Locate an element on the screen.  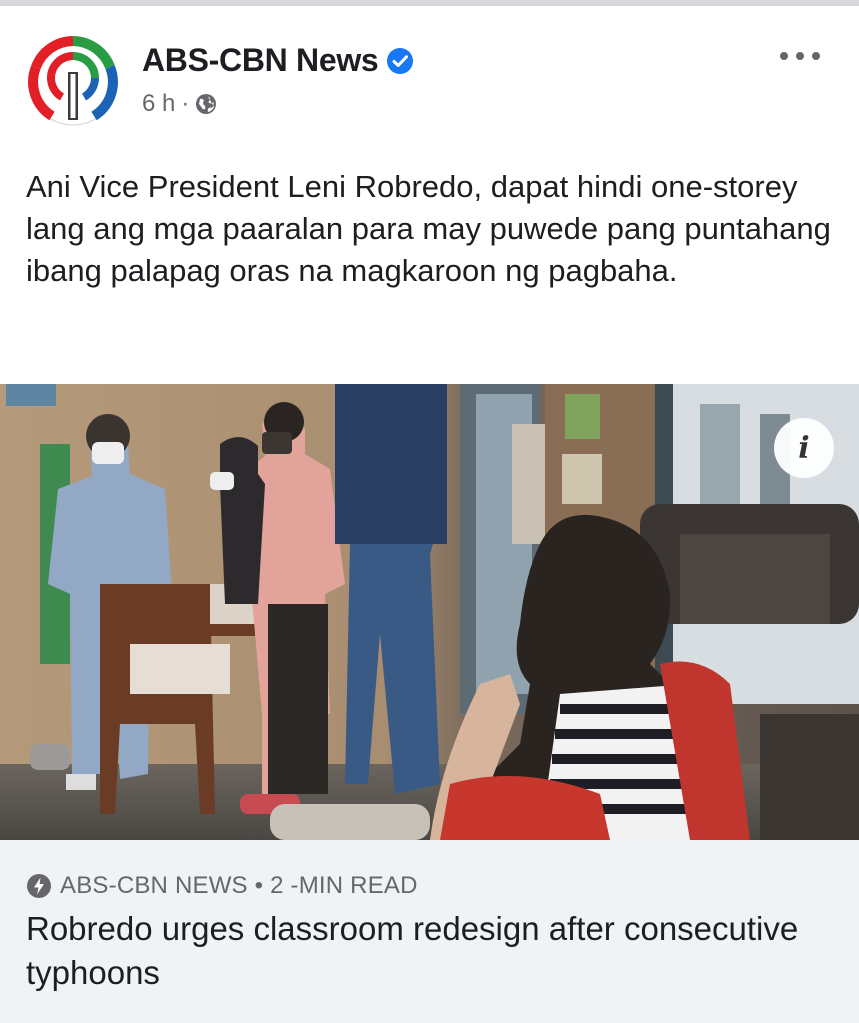
post-header: ABS-CBN News 6 h · is located at coordinates (429, 76).